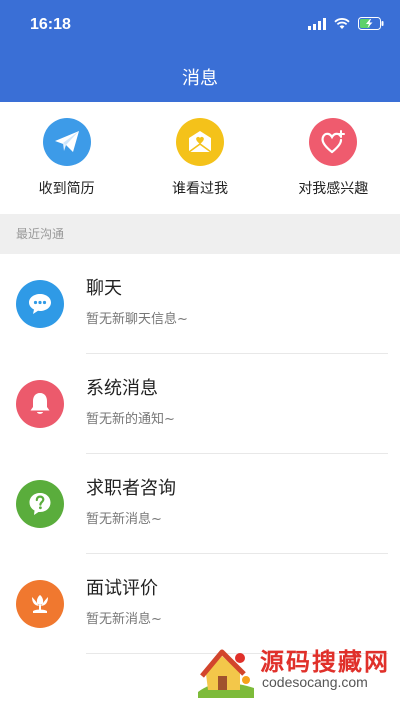  What do you see at coordinates (131, 488) in the screenshot?
I see `conversation-title: 求职者咨询` at bounding box center [131, 488].